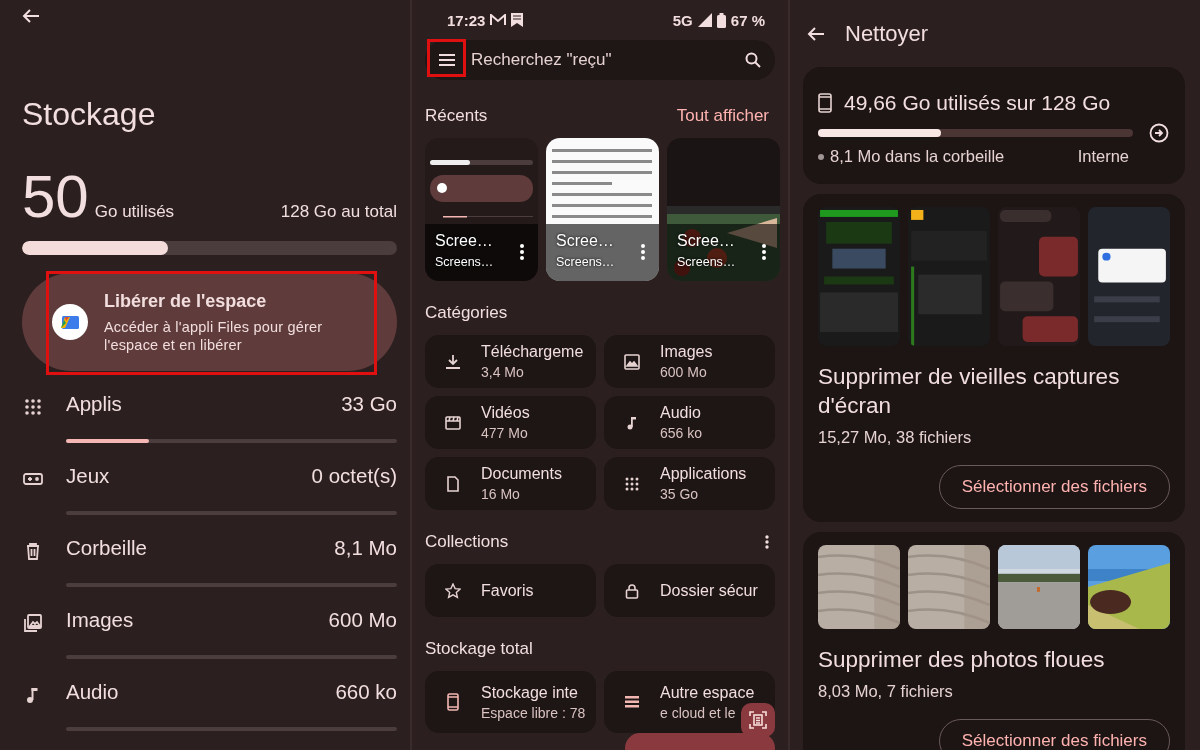 The width and height of the screenshot is (1200, 750). I want to click on status-time: 17:23, so click(466, 20).